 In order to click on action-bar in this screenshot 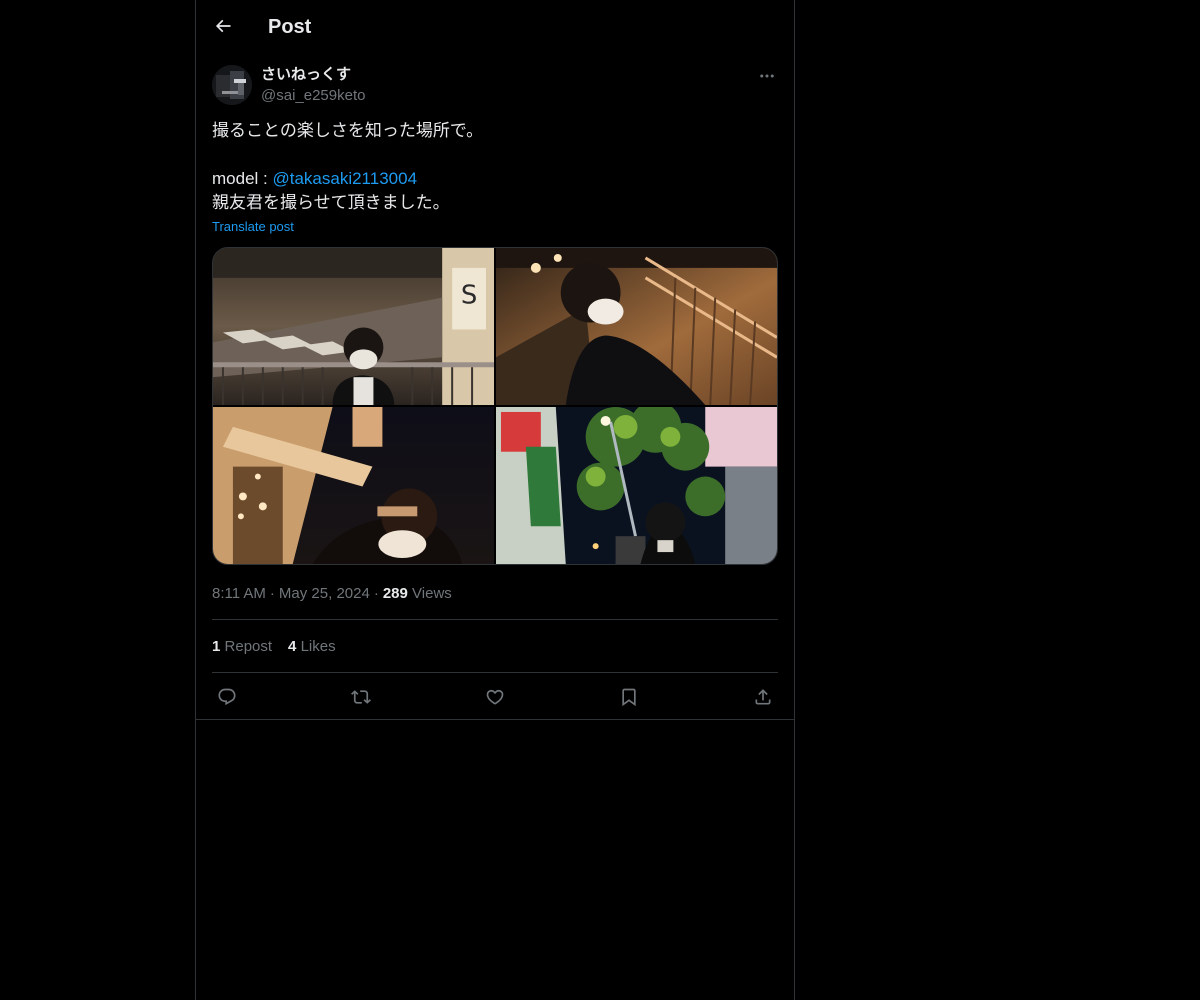, I will do `click(495, 697)`.